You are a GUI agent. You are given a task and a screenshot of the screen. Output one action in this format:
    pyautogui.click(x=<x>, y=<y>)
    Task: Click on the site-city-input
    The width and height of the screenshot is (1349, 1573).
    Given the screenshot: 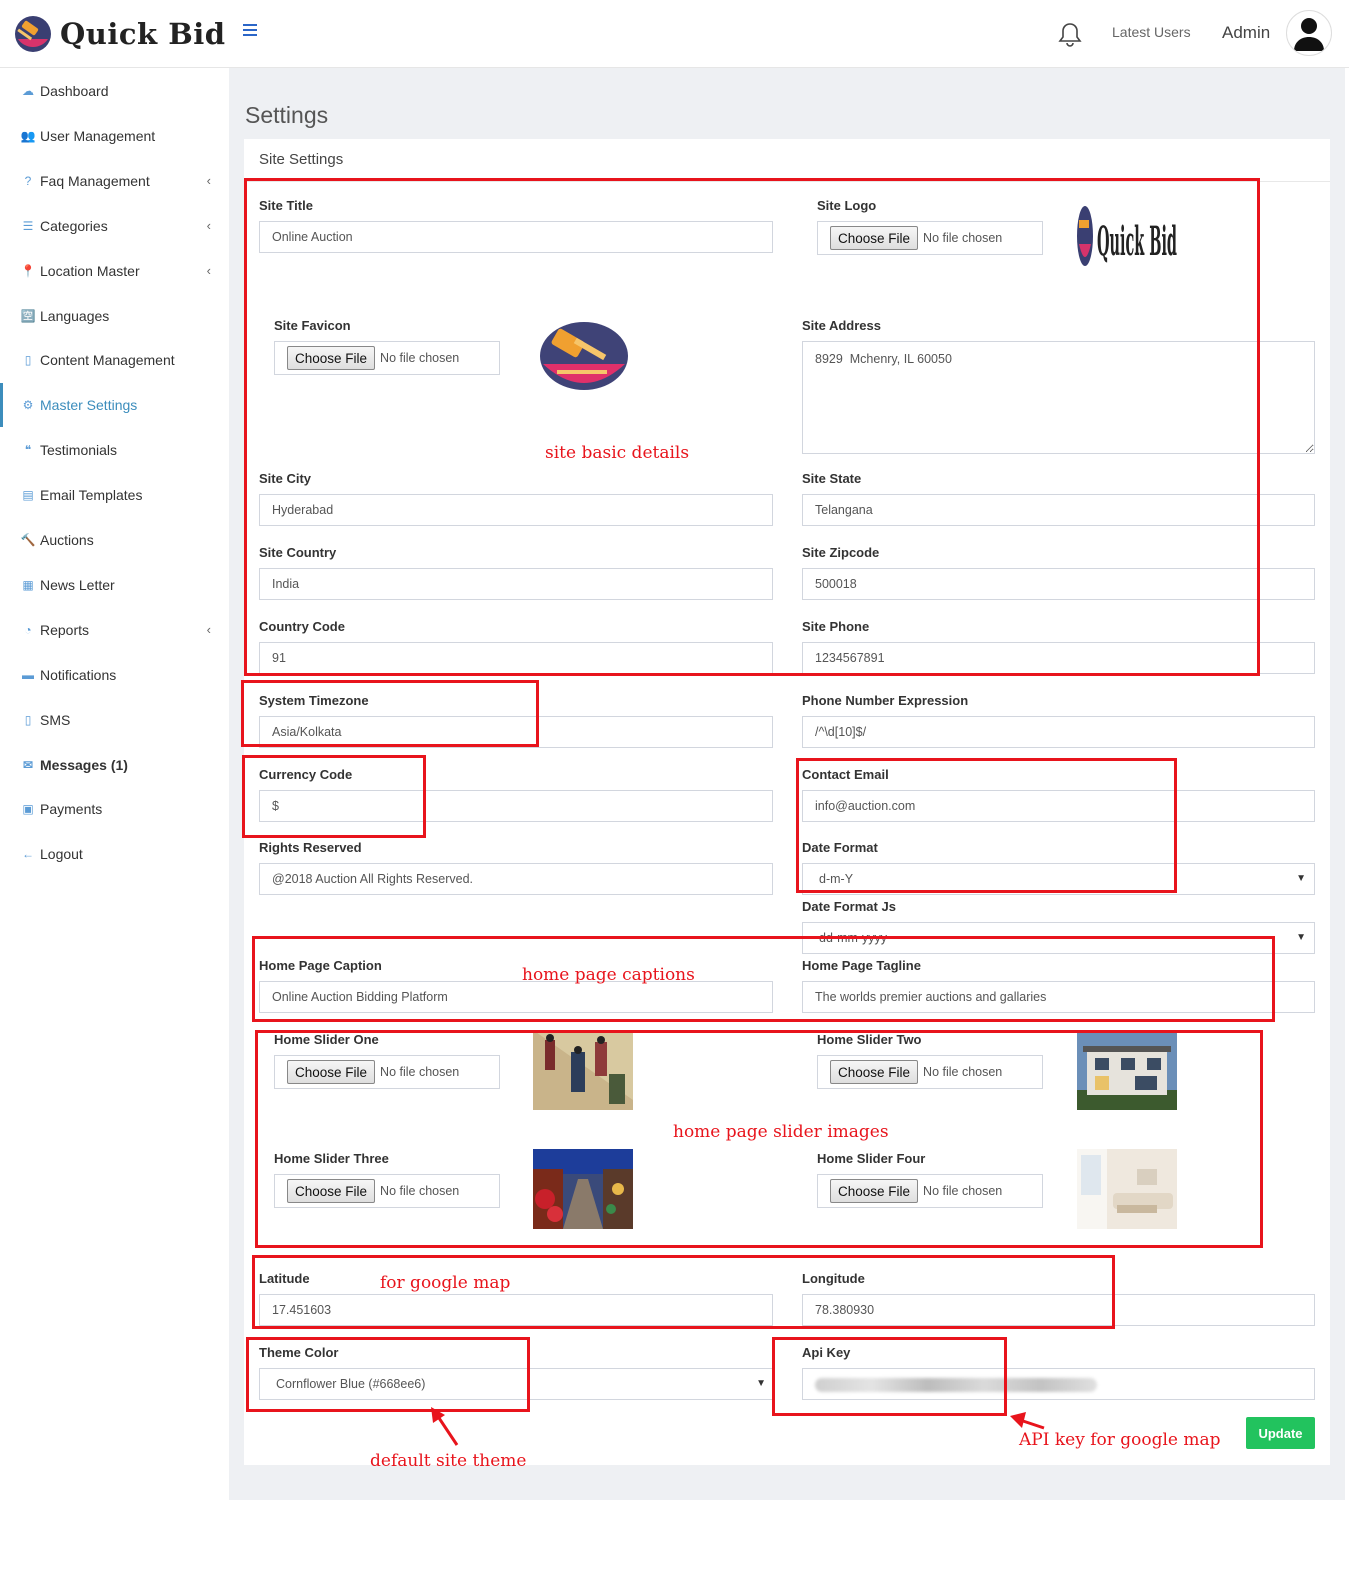 What is the action you would take?
    pyautogui.click(x=516, y=510)
    